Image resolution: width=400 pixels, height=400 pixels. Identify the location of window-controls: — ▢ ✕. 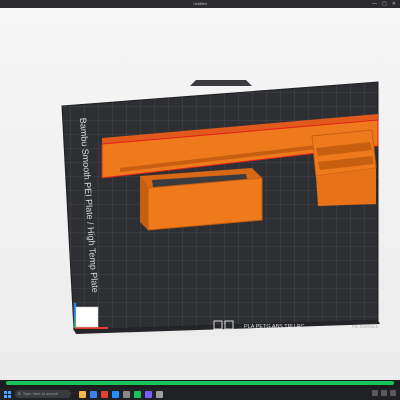
(384, 4).